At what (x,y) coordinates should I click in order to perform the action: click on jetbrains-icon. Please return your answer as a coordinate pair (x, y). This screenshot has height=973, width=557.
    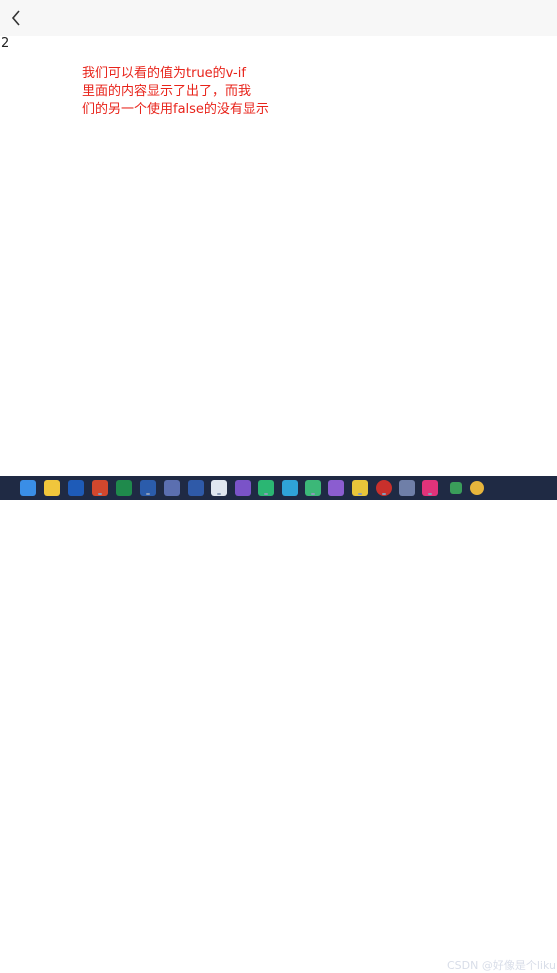
    Looking at the image, I should click on (407, 488).